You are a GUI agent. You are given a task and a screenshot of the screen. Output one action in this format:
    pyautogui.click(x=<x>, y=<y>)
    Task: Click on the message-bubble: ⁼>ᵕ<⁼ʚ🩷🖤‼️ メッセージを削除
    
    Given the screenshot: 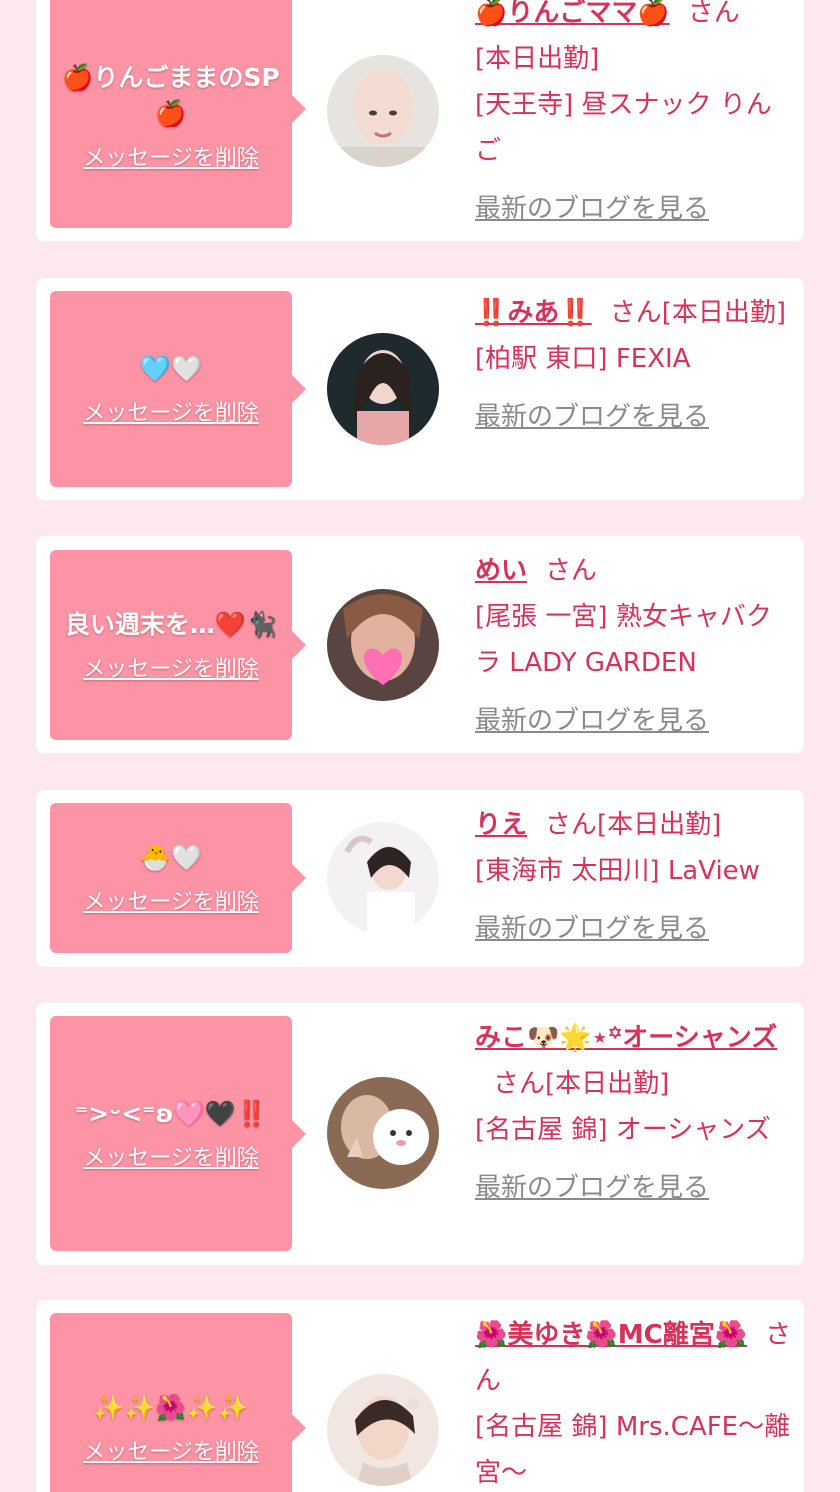 What is the action you would take?
    pyautogui.click(x=178, y=1133)
    